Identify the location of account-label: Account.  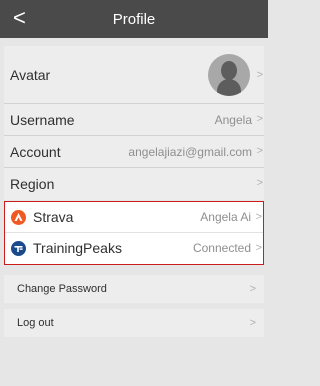
(35, 152).